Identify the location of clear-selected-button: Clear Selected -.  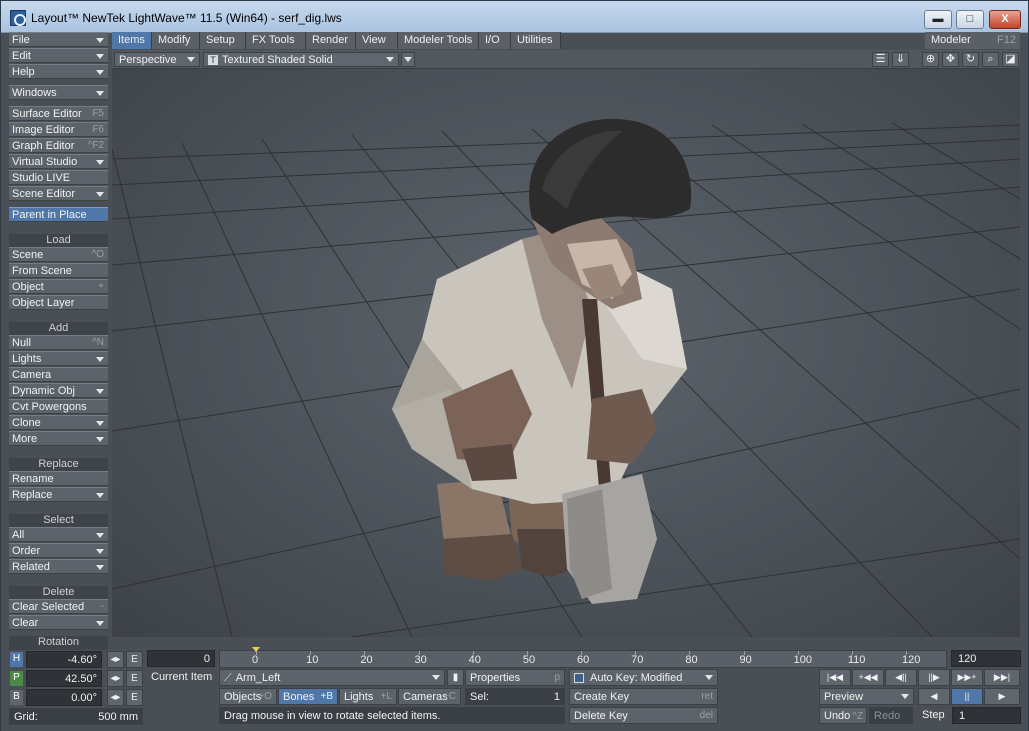
(58, 606).